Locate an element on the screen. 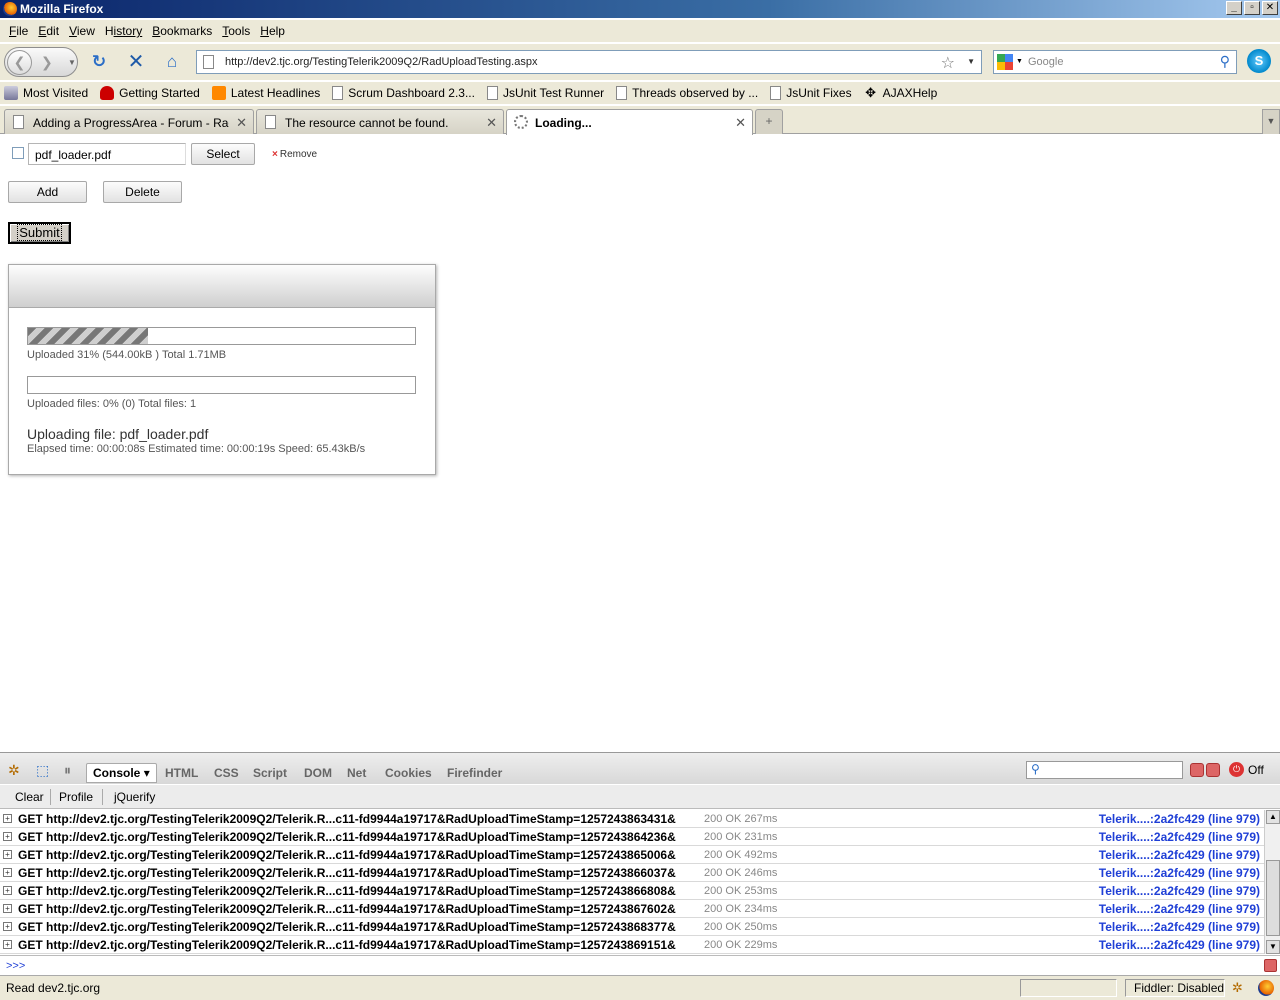  inspect-icon: ⬚ is located at coordinates (42, 770).